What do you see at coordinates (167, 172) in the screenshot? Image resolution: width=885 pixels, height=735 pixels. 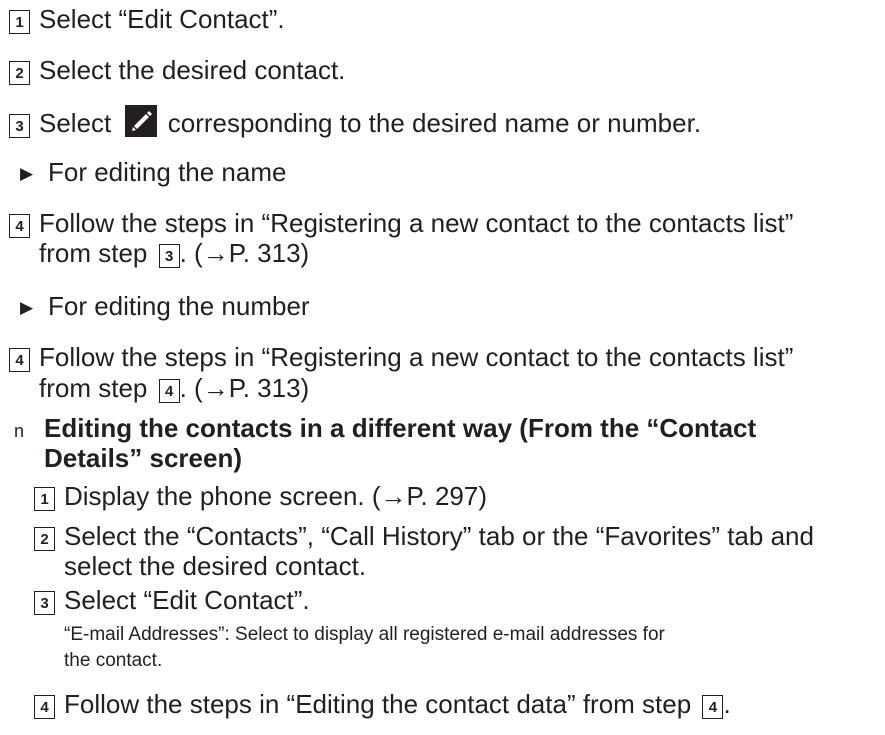 I see `subheading-text: For editing the name` at bounding box center [167, 172].